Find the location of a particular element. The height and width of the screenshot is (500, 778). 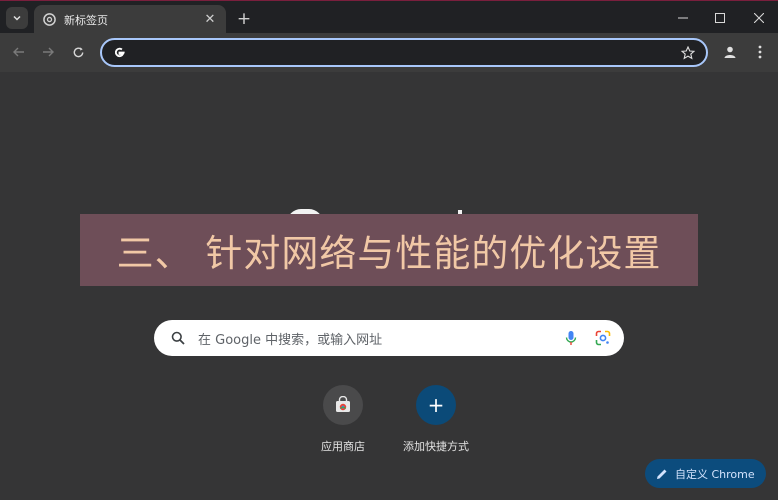

forward-button is located at coordinates (48, 52).